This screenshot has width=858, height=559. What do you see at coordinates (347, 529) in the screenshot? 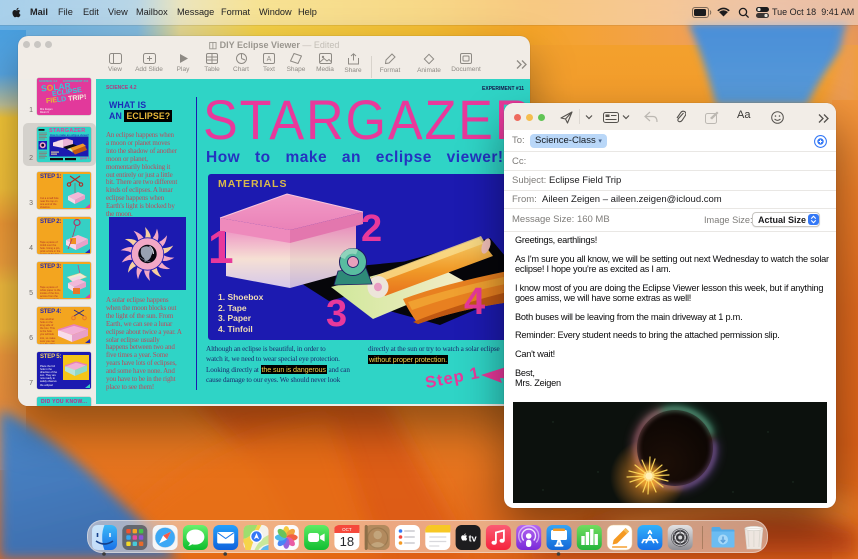
I see `svg-text: OCT` at bounding box center [347, 529].